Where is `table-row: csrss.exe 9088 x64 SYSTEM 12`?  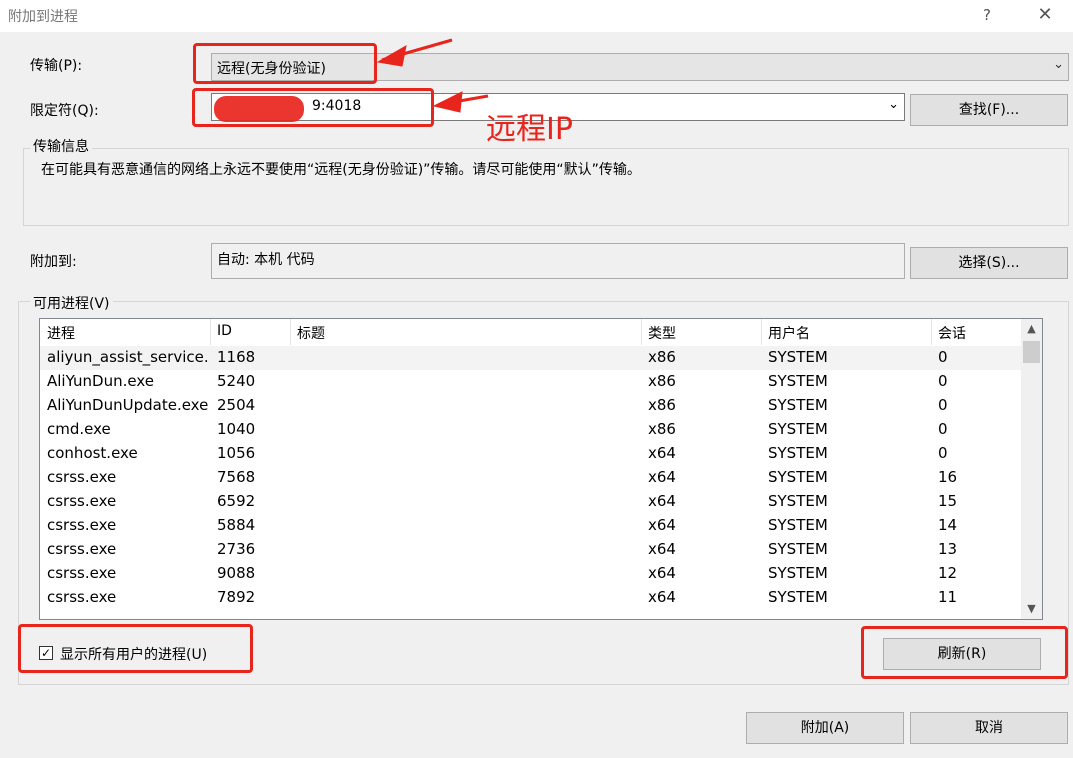 table-row: csrss.exe 9088 x64 SYSTEM 12 is located at coordinates (530, 574).